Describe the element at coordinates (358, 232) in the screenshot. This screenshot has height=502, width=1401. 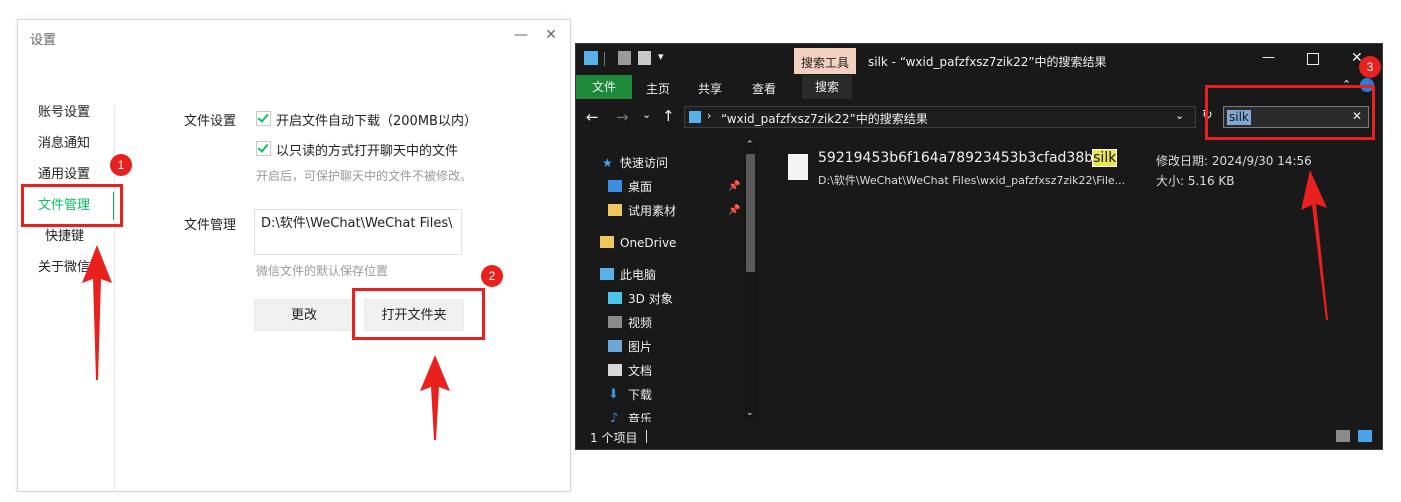
I see `save-path-field: D:\软件\WeChat\WeChat Files\` at that location.